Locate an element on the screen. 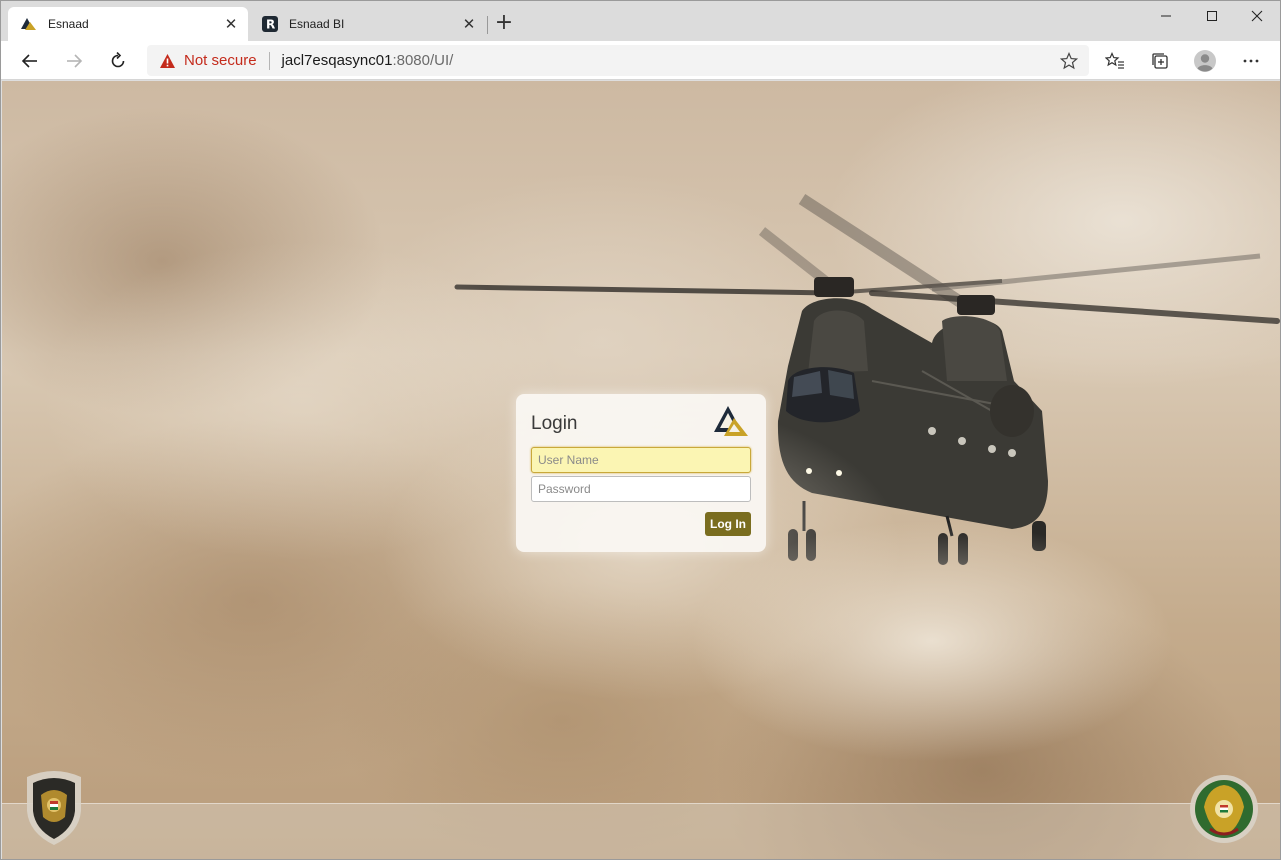 The height and width of the screenshot is (860, 1281). browser-toolbar: Not secure jacl7esqasync01:8080/UI/ is located at coordinates (640, 60).